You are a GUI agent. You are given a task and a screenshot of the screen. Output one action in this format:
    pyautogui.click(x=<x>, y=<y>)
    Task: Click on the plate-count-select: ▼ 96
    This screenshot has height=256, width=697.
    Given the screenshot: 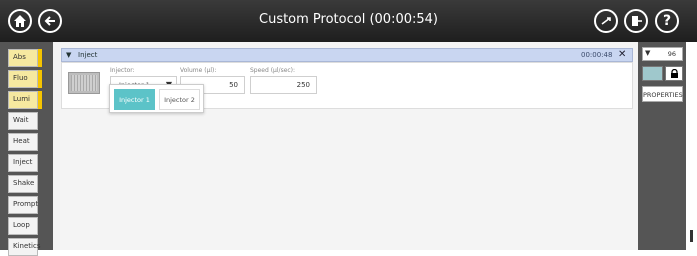 What is the action you would take?
    pyautogui.click(x=662, y=54)
    